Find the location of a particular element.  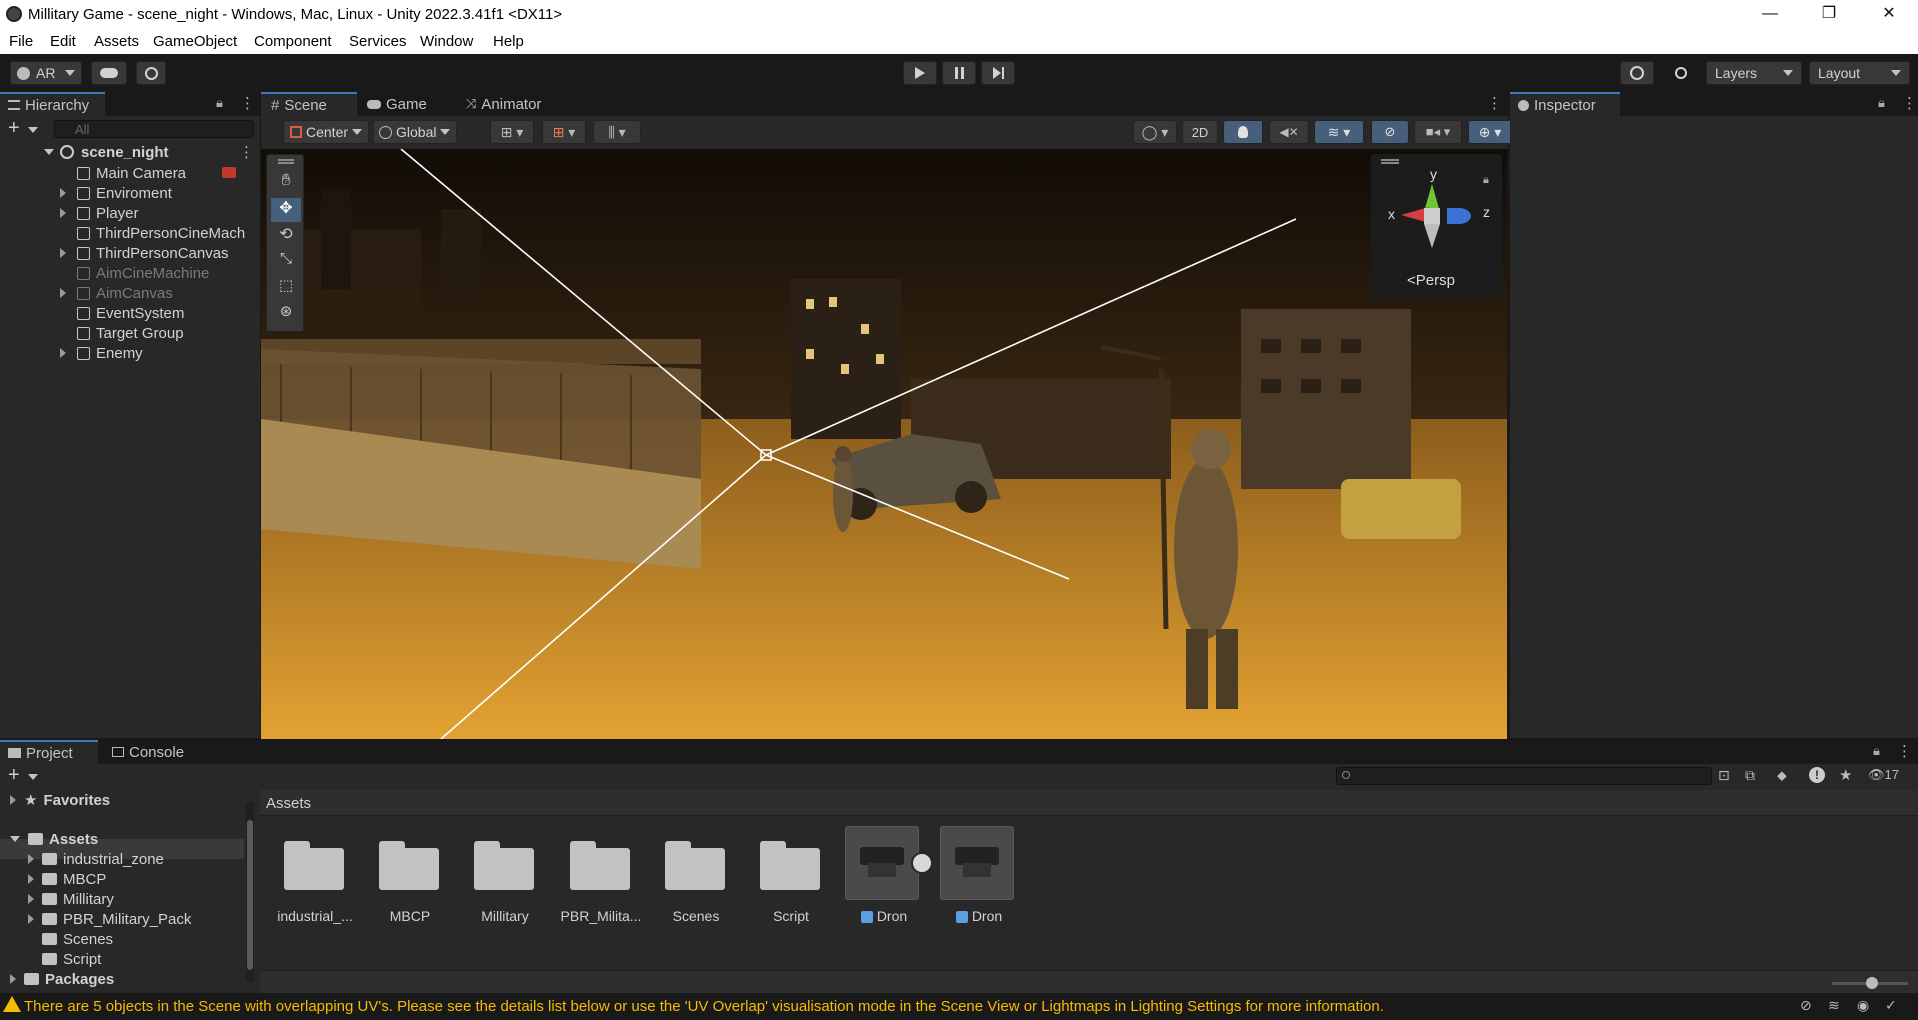

tree-favorites: ★ Favorites is located at coordinates (60, 800).